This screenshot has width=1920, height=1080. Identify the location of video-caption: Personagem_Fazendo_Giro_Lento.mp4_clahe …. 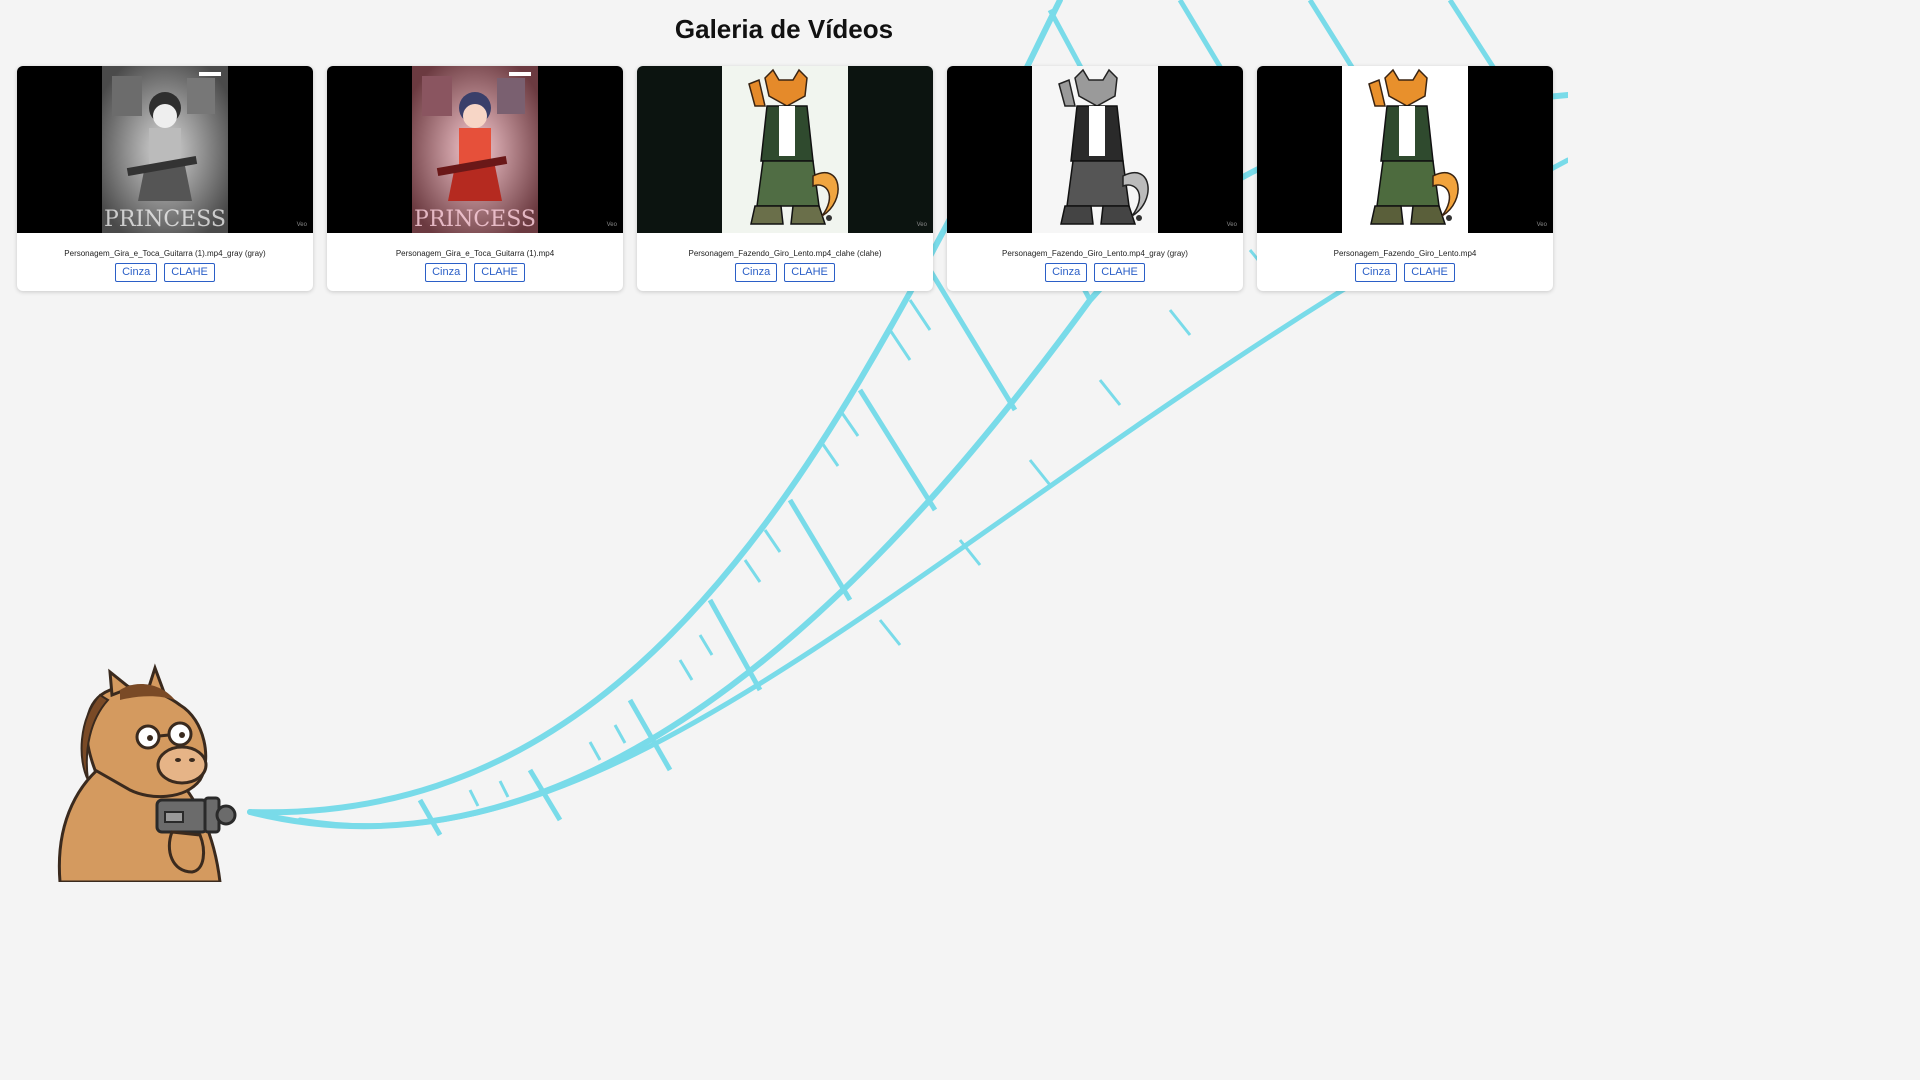
(785, 253).